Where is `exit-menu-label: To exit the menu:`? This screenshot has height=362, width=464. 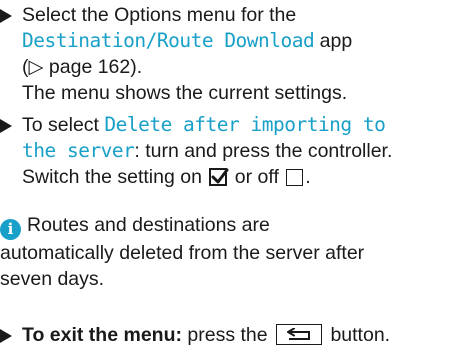
exit-menu-label: To exit the menu: is located at coordinates (102, 335).